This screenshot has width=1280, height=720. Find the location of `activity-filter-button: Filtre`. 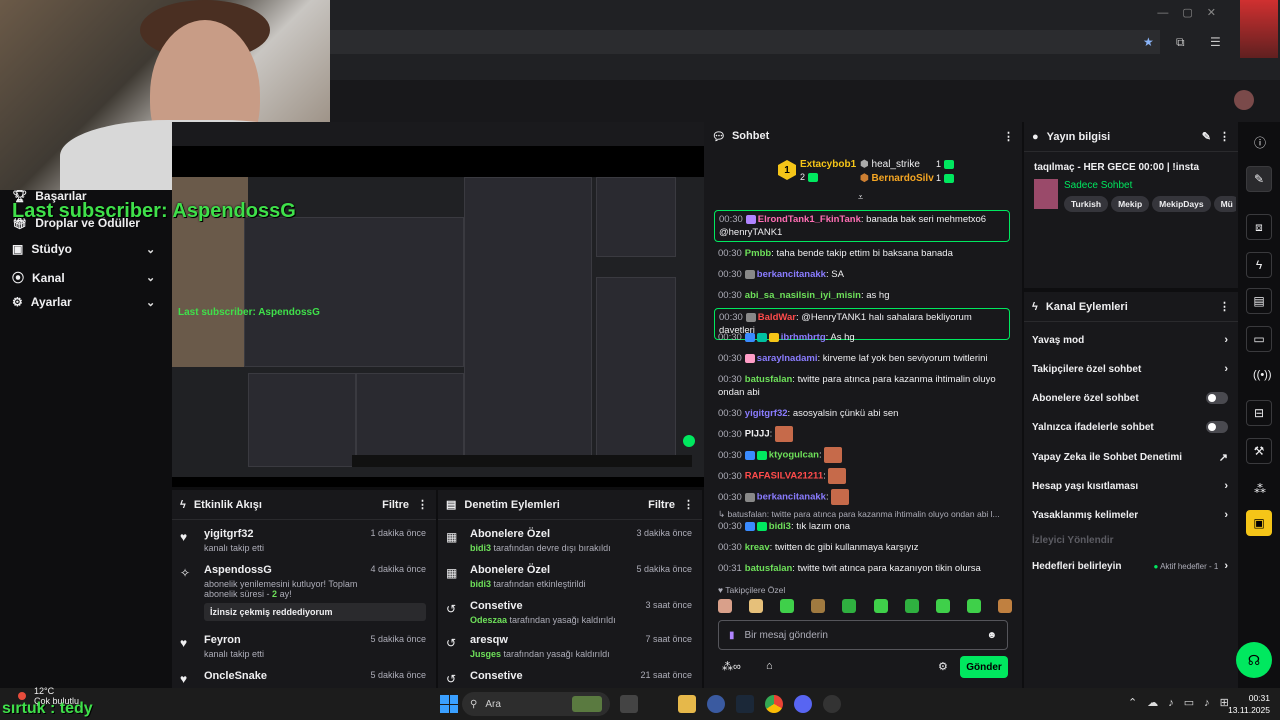

activity-filter-button: Filtre is located at coordinates (395, 505).